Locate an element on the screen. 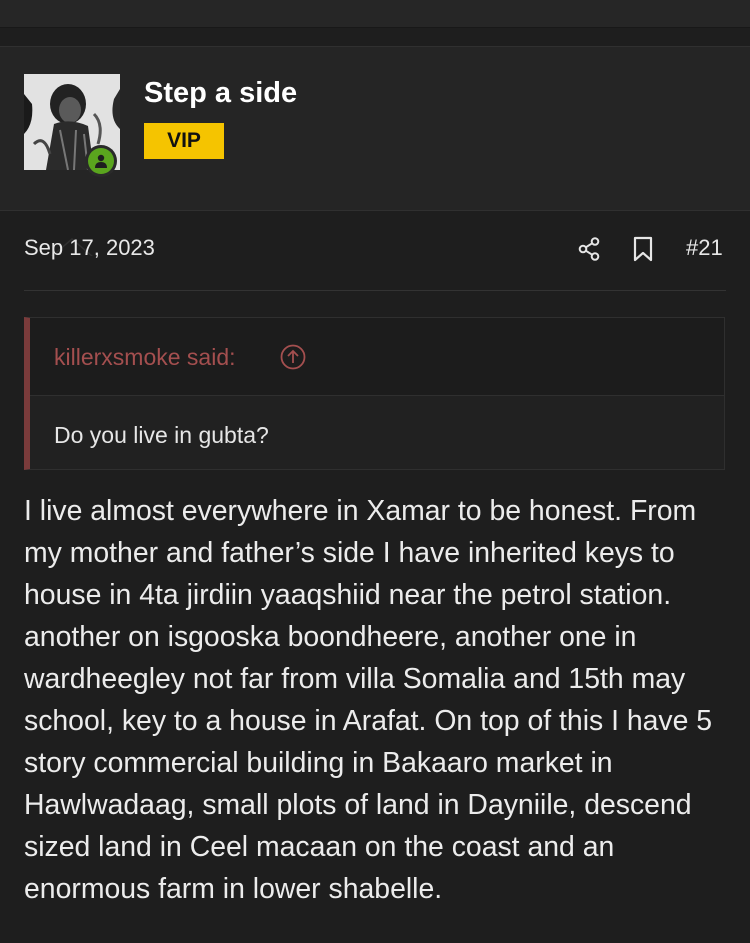  user-badge: VIP is located at coordinates (184, 141).